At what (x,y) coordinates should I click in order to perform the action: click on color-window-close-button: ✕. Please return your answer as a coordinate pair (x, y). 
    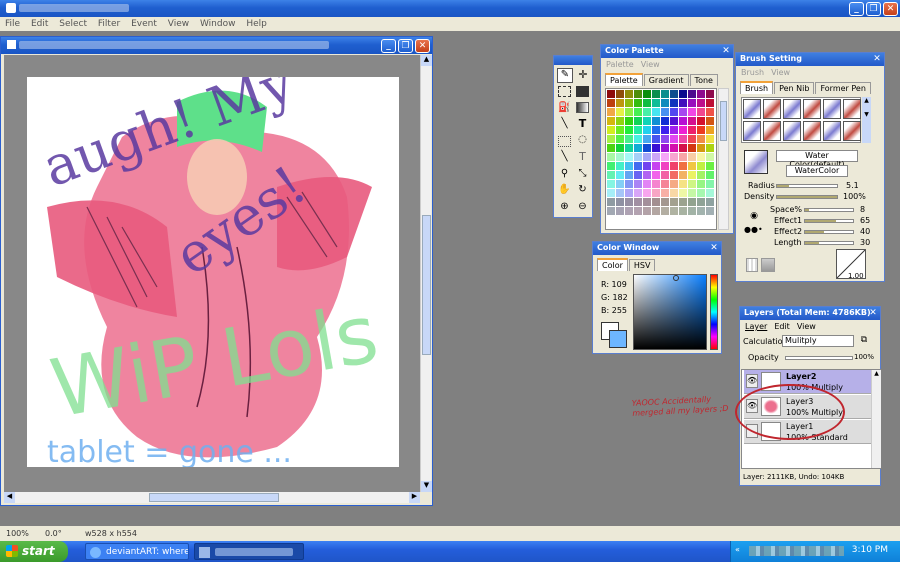
    Looking at the image, I should click on (714, 248).